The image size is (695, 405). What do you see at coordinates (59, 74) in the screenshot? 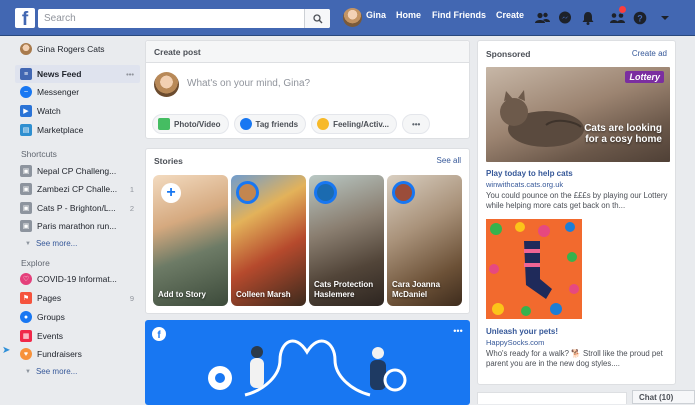
I see `sidebar-item-label: News Feed` at bounding box center [59, 74].